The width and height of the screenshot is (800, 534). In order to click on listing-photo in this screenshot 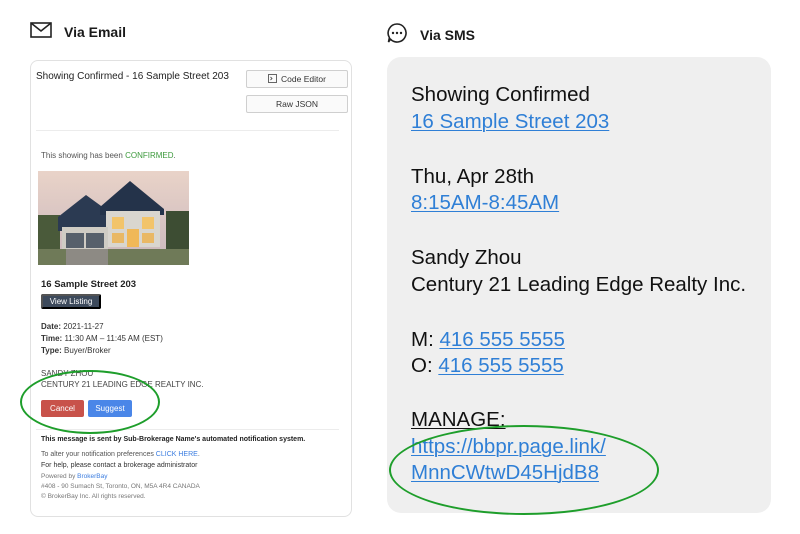, I will do `click(113, 218)`.